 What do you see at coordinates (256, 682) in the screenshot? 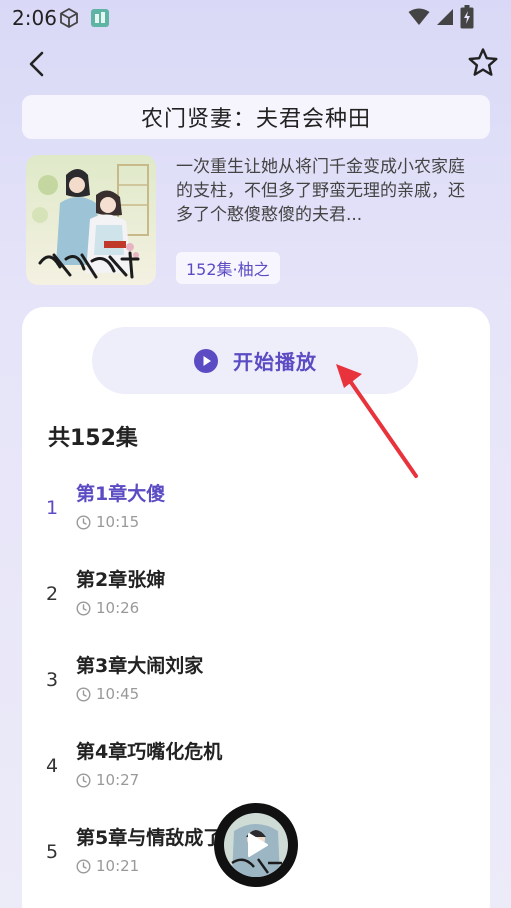
I see `list-item: 3 第3章大闹刘家 10:45` at bounding box center [256, 682].